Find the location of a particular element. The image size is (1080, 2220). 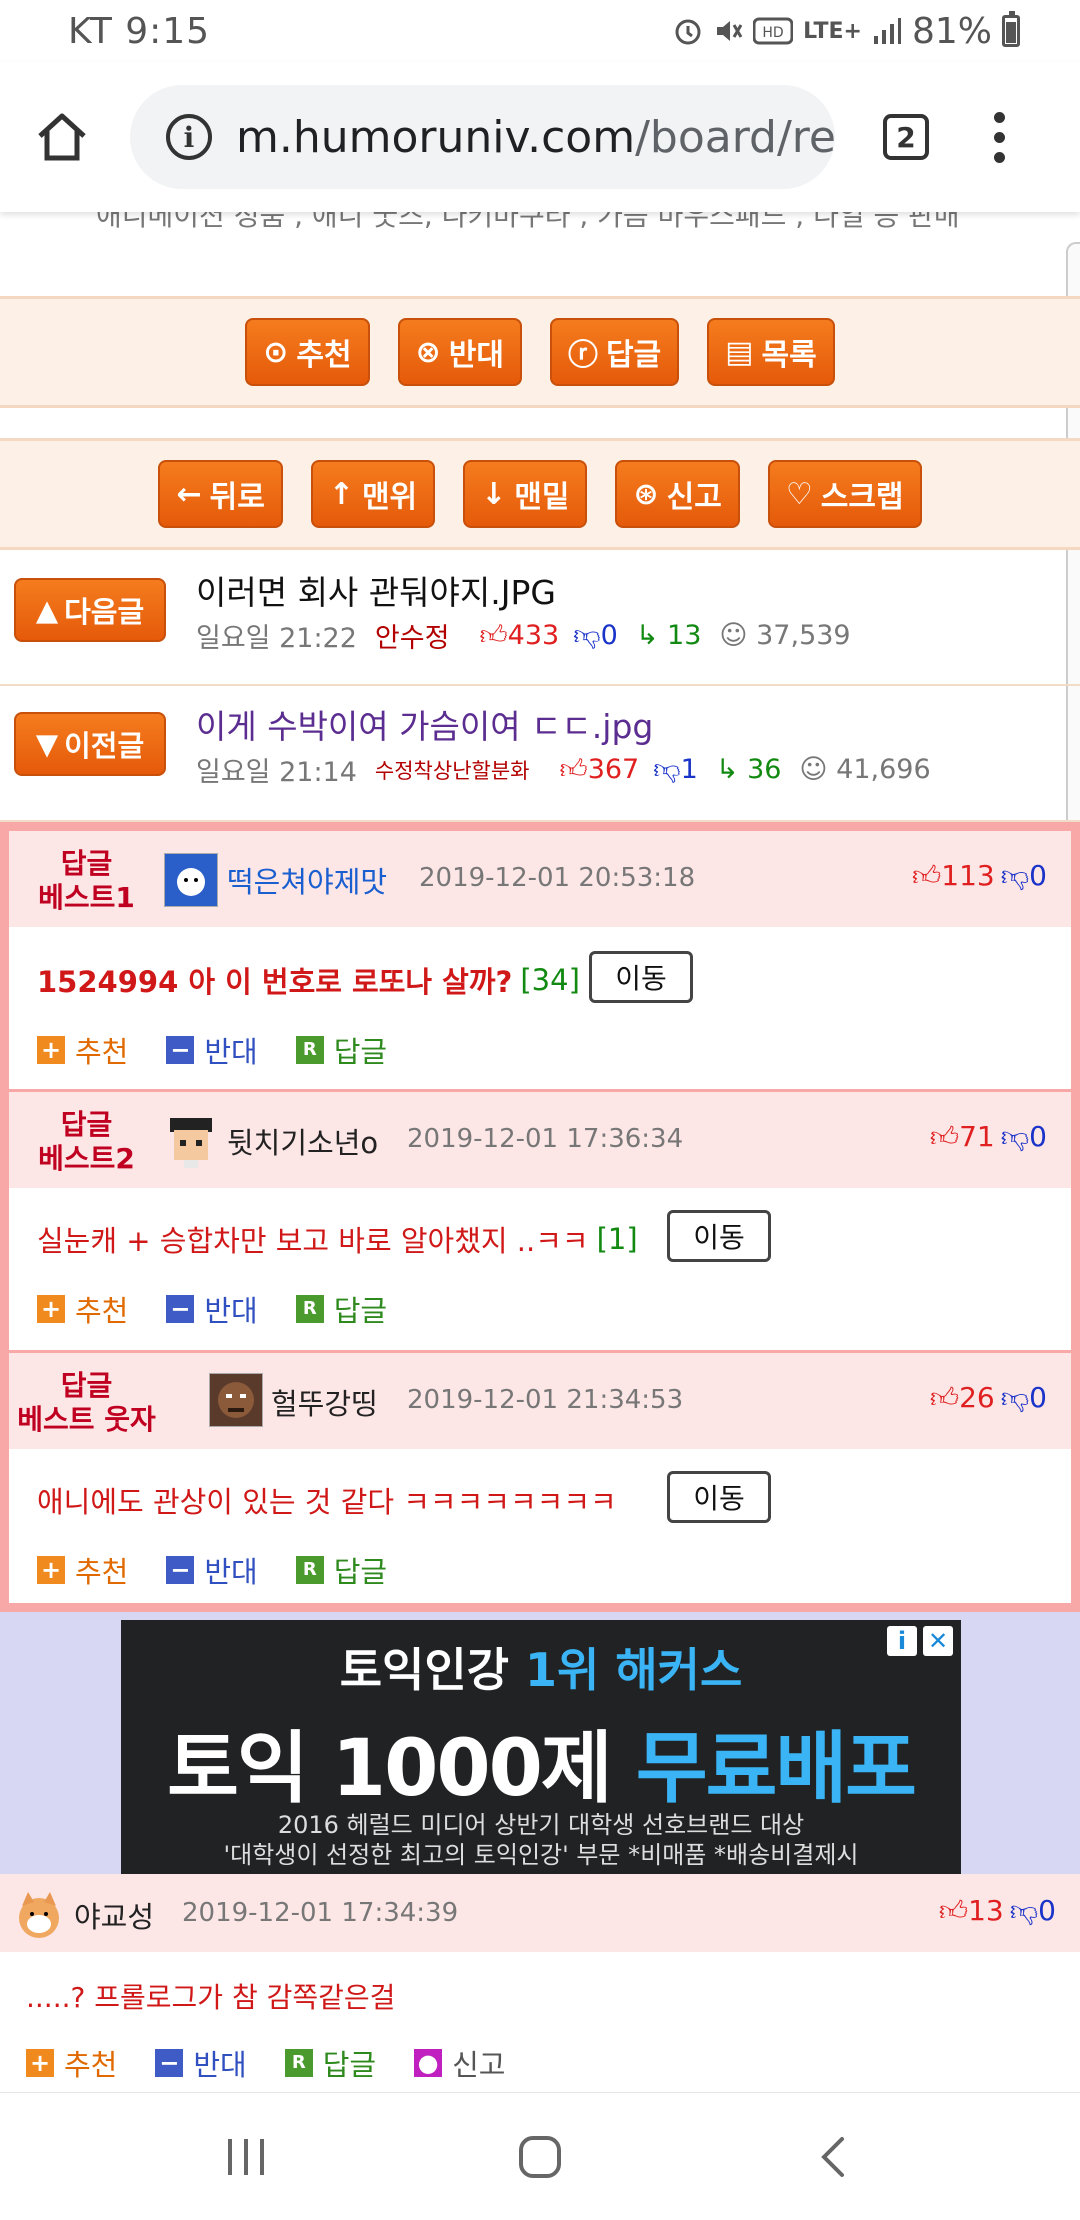

minus-icon: − is located at coordinates (180, 1050).